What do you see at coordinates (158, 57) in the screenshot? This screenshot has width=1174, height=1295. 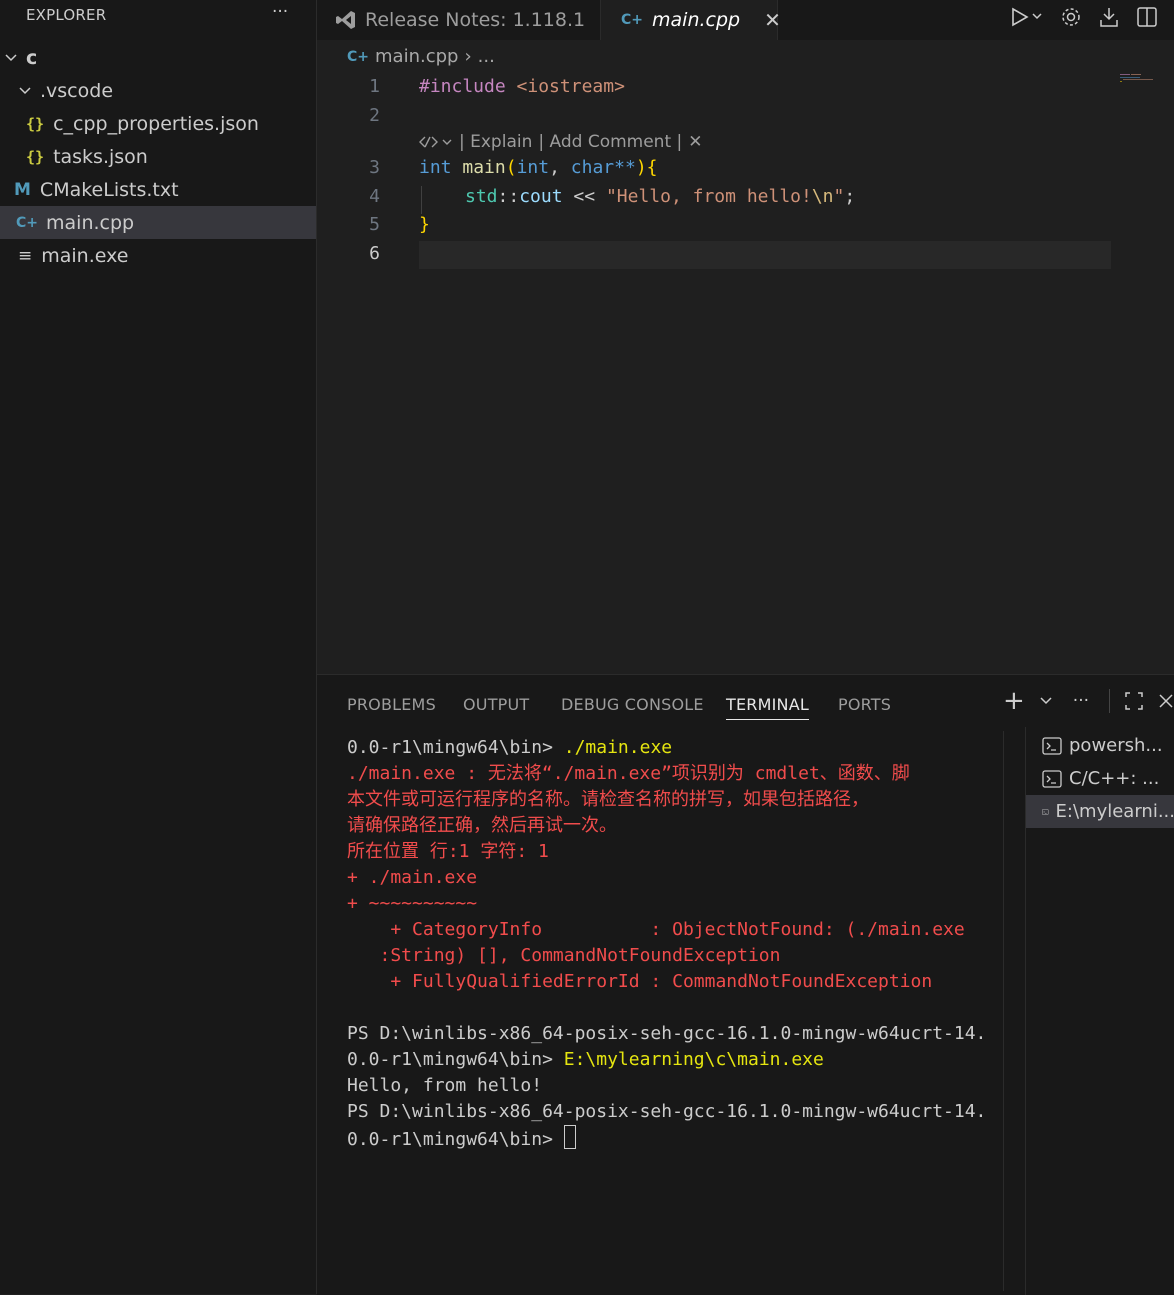 I see `tree-folder-root: c` at bounding box center [158, 57].